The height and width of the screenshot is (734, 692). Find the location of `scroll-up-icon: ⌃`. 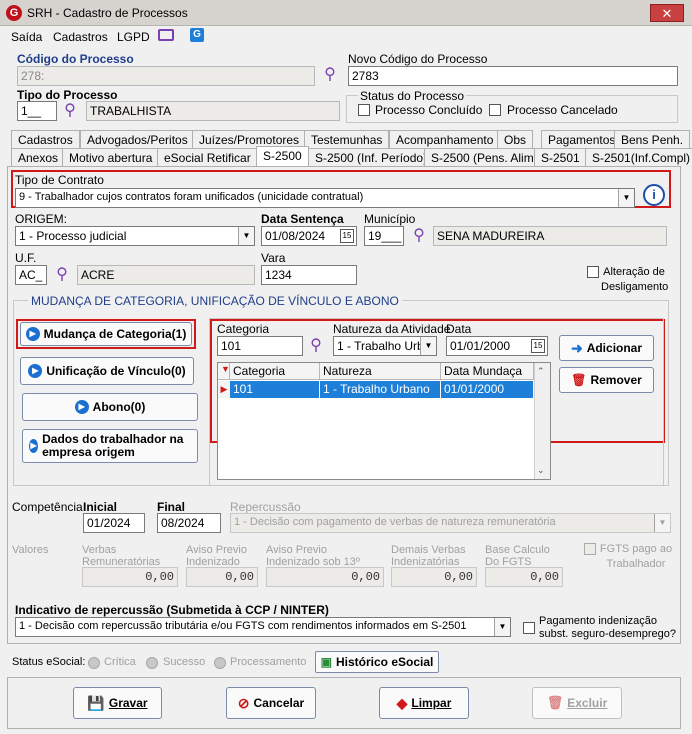

scroll-up-icon: ⌃ is located at coordinates (541, 371).